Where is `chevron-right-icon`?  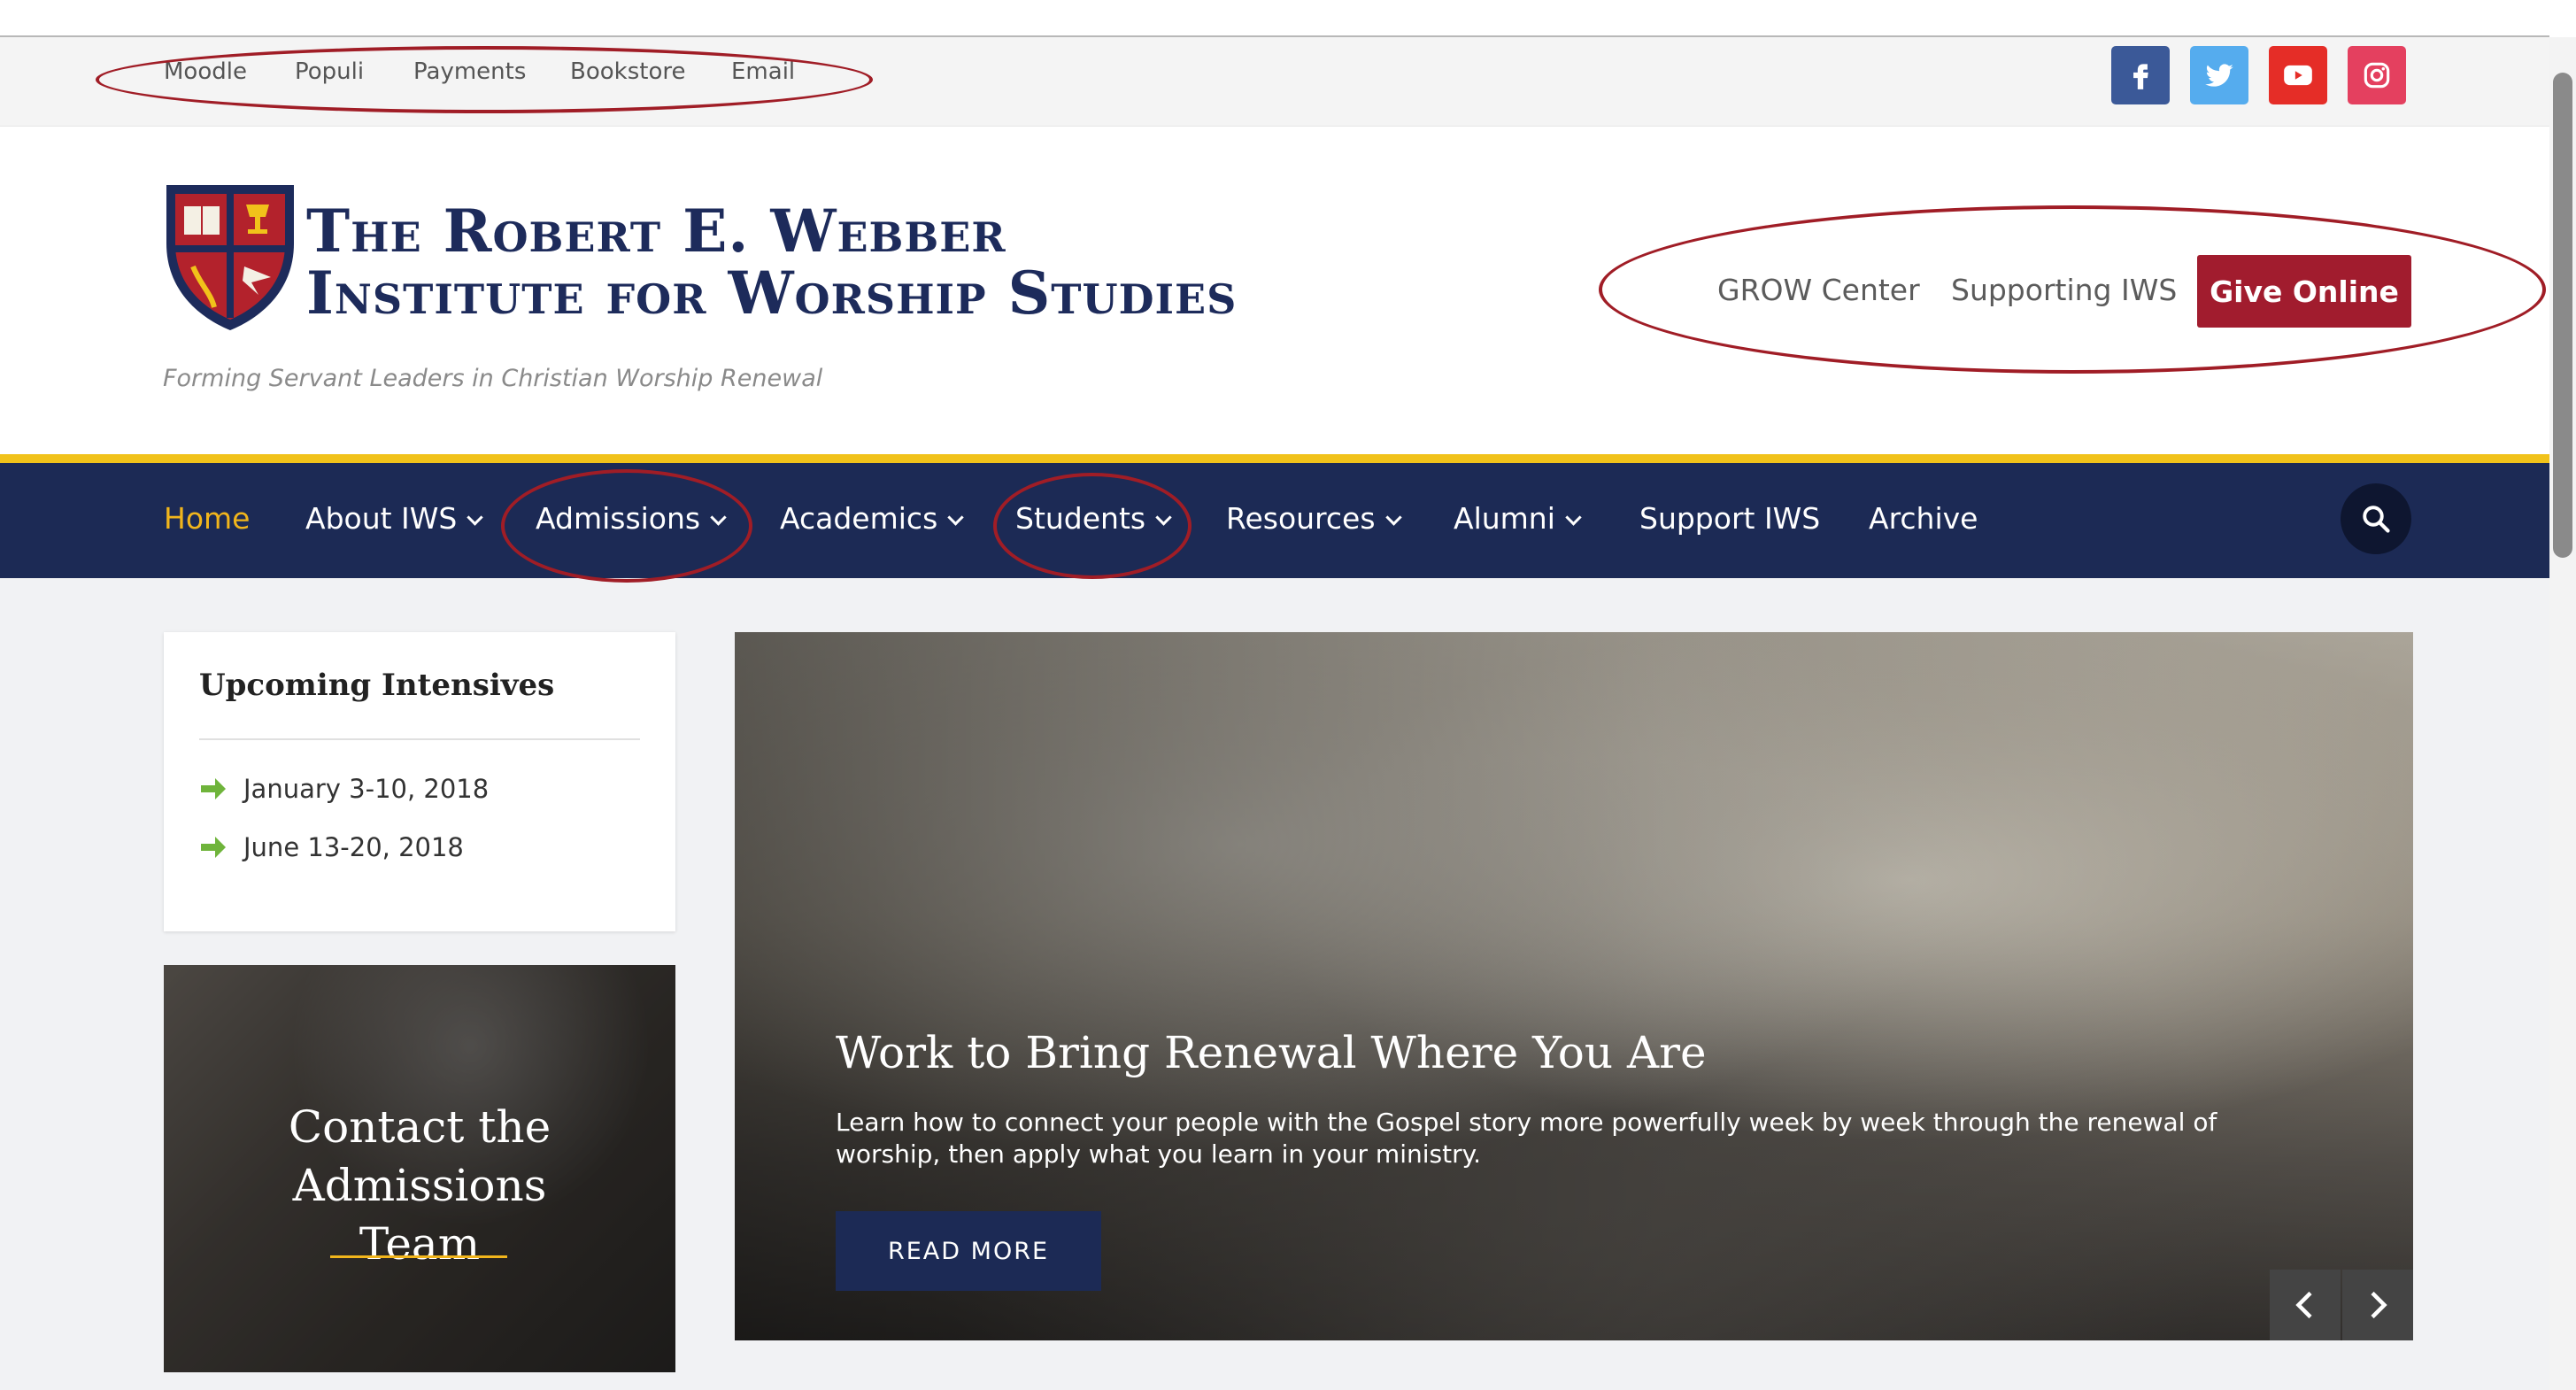 chevron-right-icon is located at coordinates (2379, 1305).